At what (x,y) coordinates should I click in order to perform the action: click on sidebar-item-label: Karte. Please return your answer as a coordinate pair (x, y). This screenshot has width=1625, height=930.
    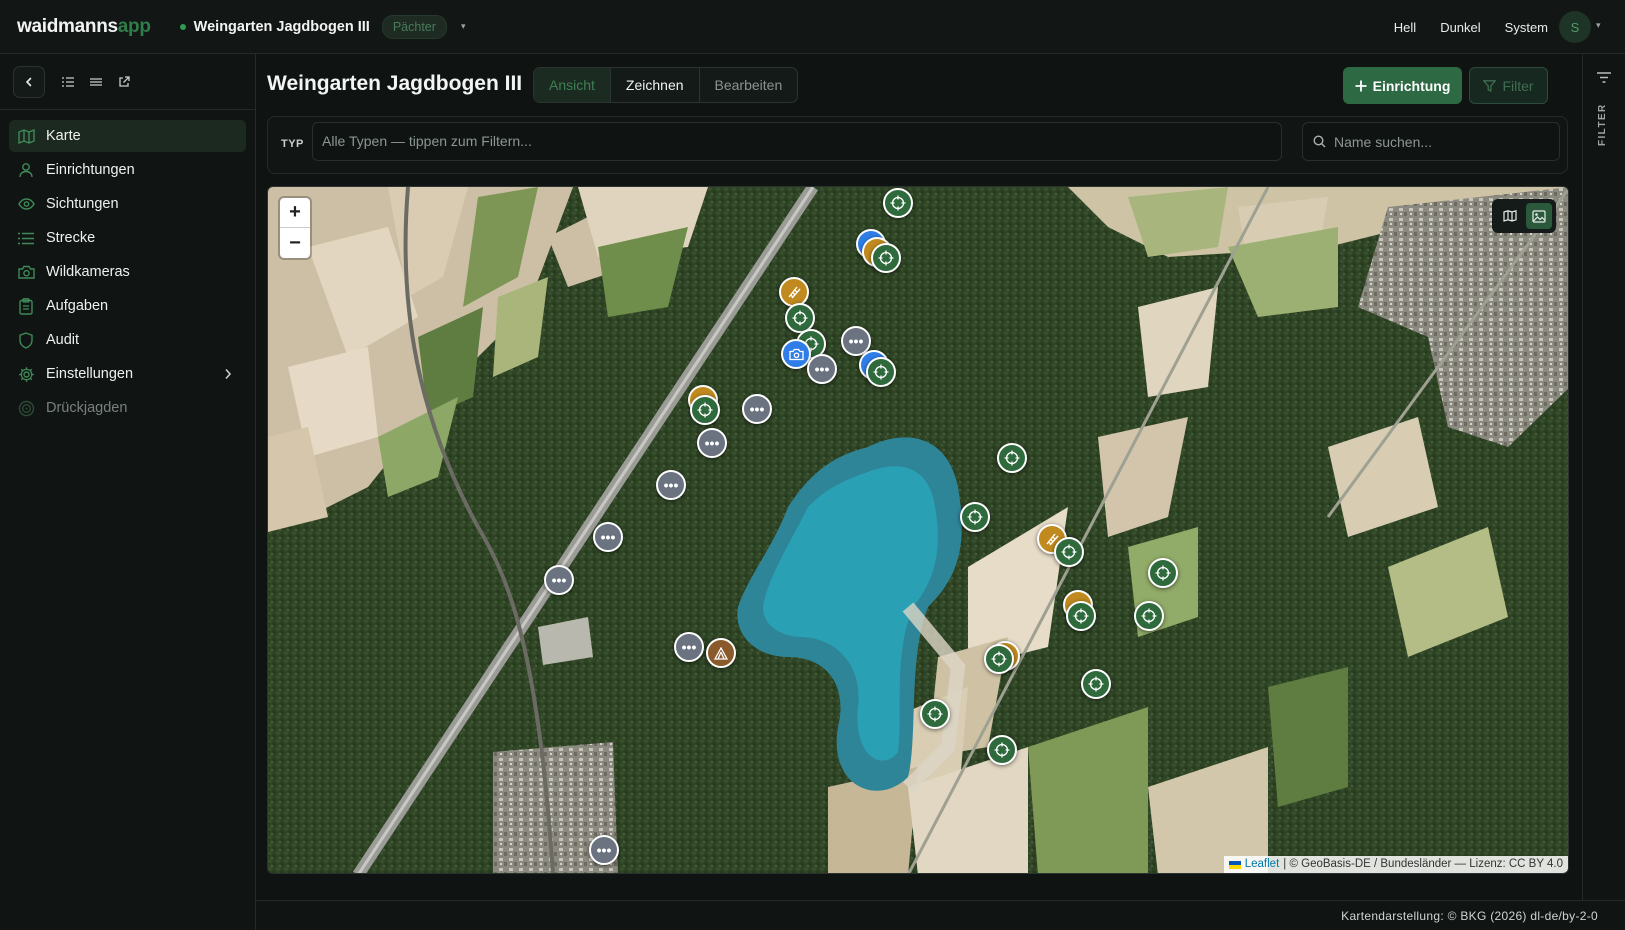
    Looking at the image, I should click on (63, 136).